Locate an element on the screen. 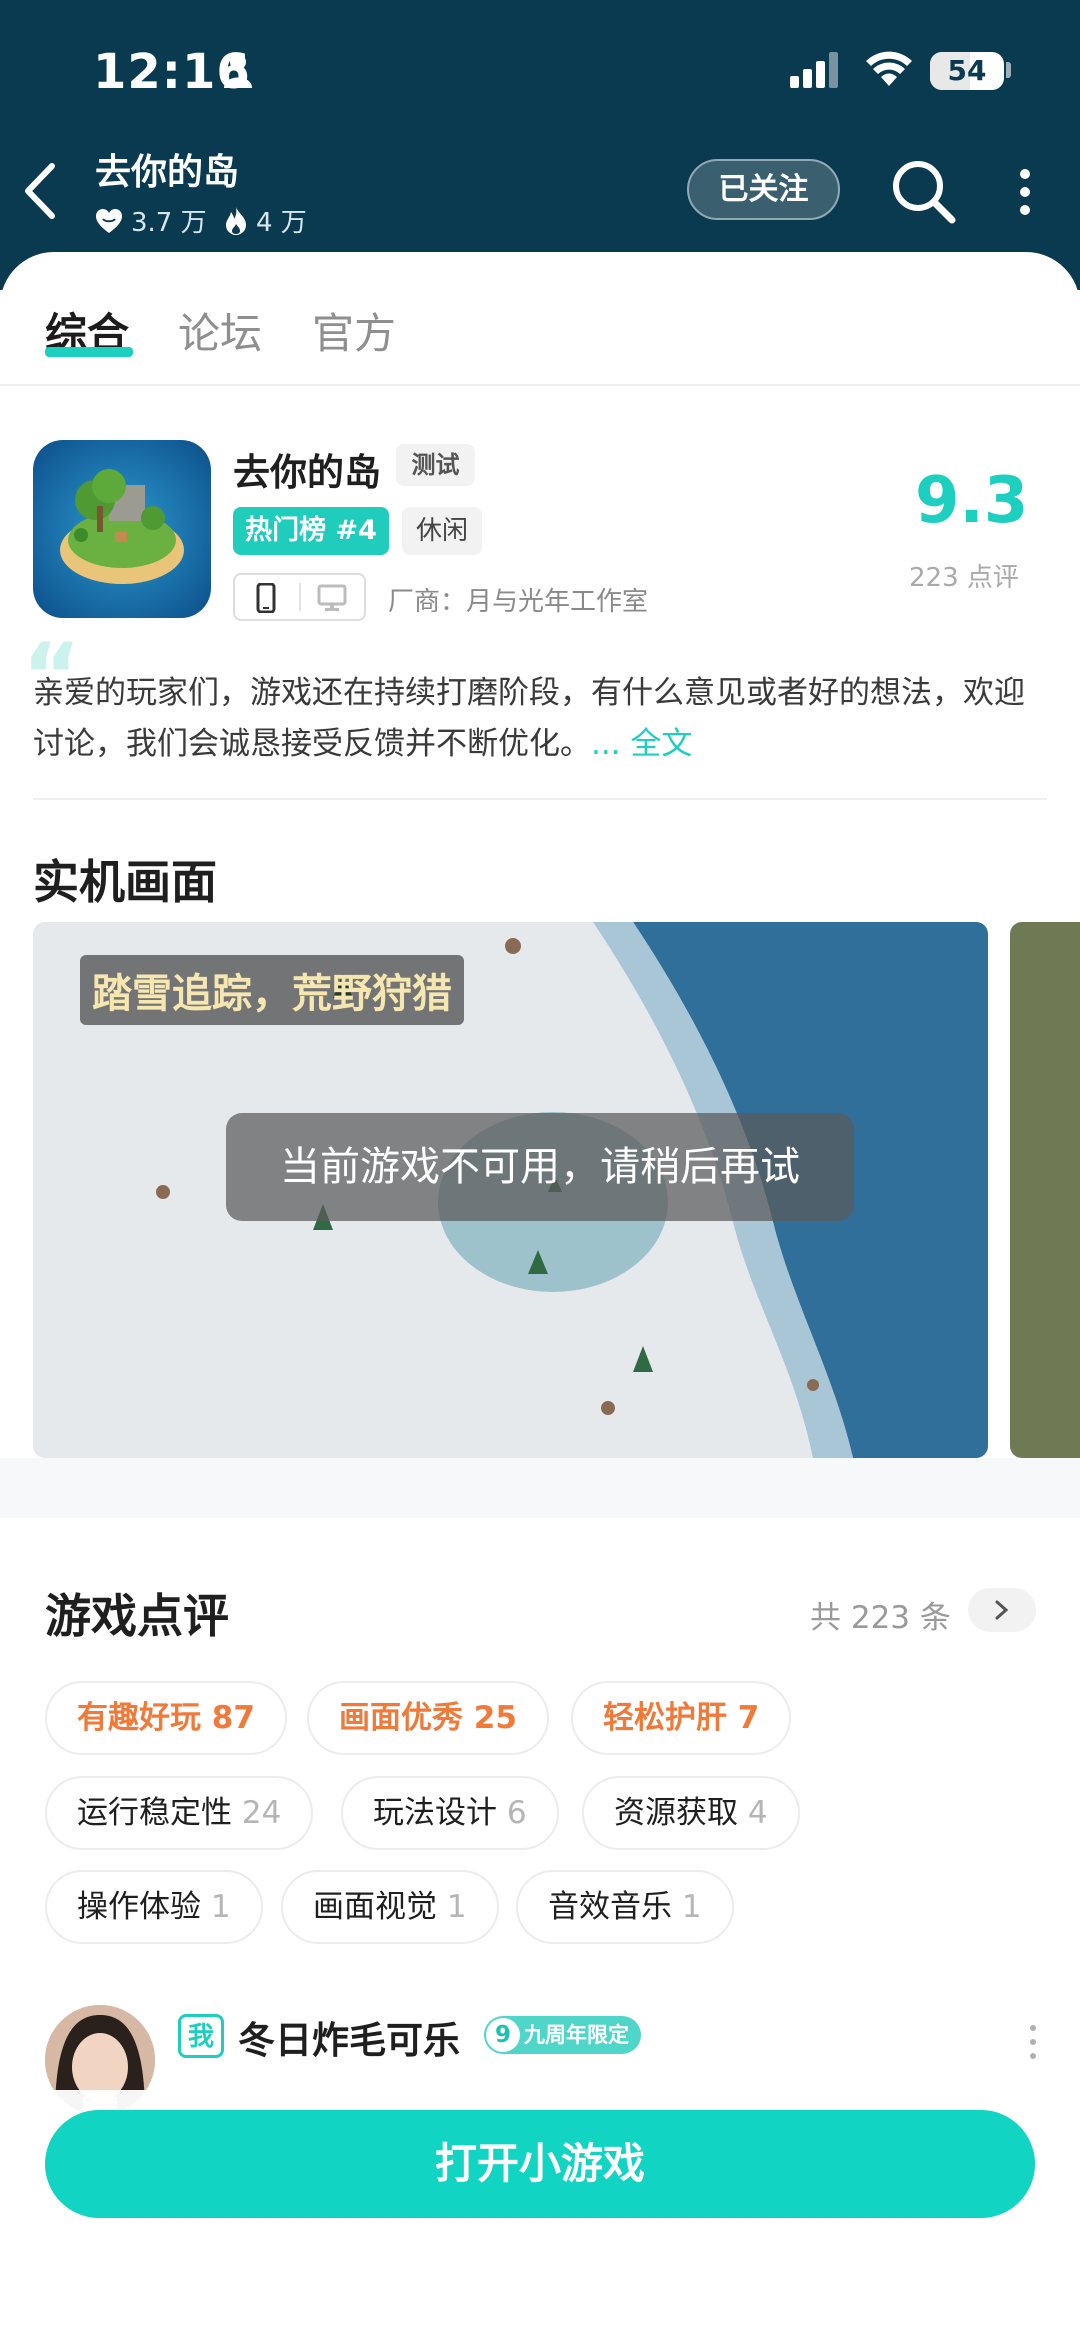 This screenshot has height=2337, width=1080. tag-label: 玩法设计 is located at coordinates (435, 1813).